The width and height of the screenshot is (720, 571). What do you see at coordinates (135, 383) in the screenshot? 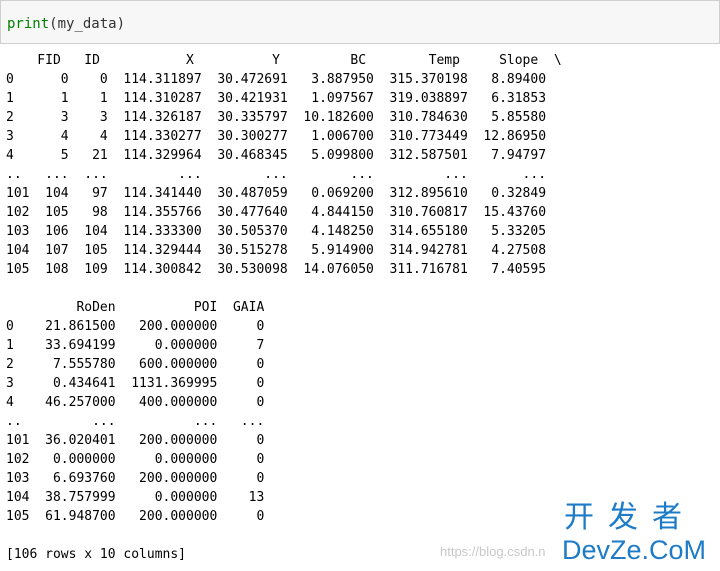
I see `output-line: 3 0.434641 1131.369995 0` at bounding box center [135, 383].